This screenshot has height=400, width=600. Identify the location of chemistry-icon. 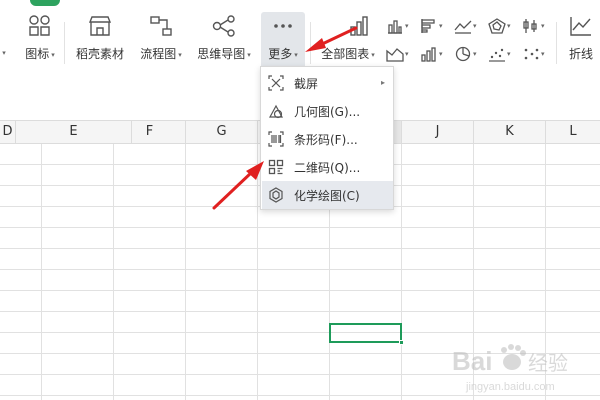
(276, 195).